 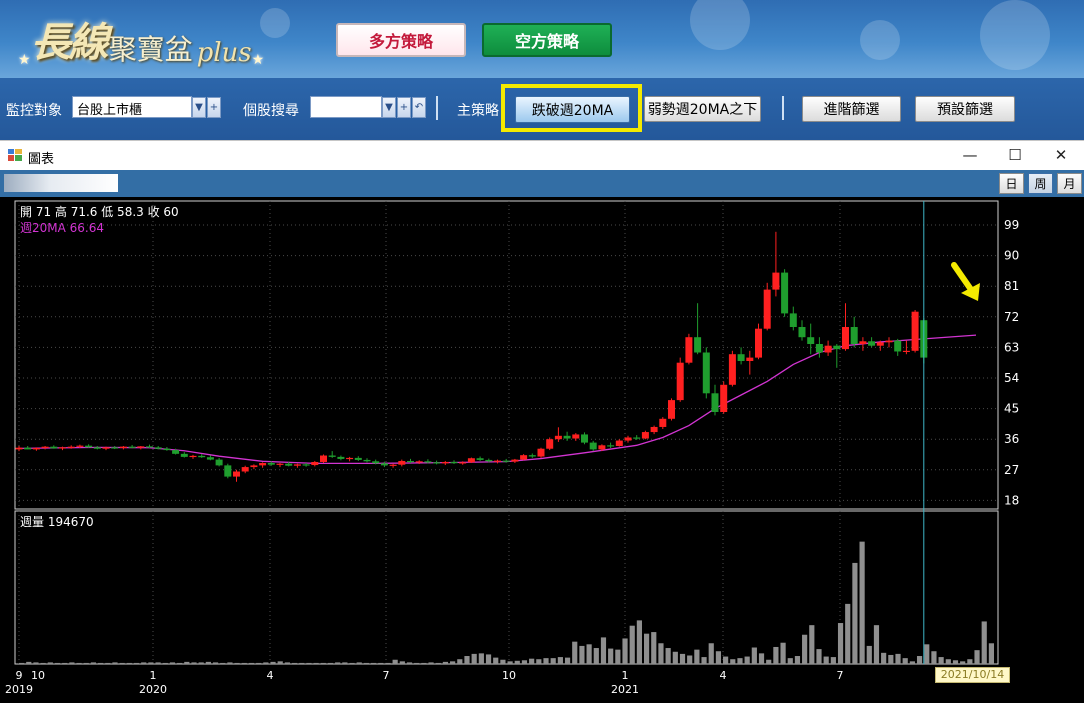 What do you see at coordinates (1011, 183) in the screenshot?
I see `period-day-button: 日` at bounding box center [1011, 183].